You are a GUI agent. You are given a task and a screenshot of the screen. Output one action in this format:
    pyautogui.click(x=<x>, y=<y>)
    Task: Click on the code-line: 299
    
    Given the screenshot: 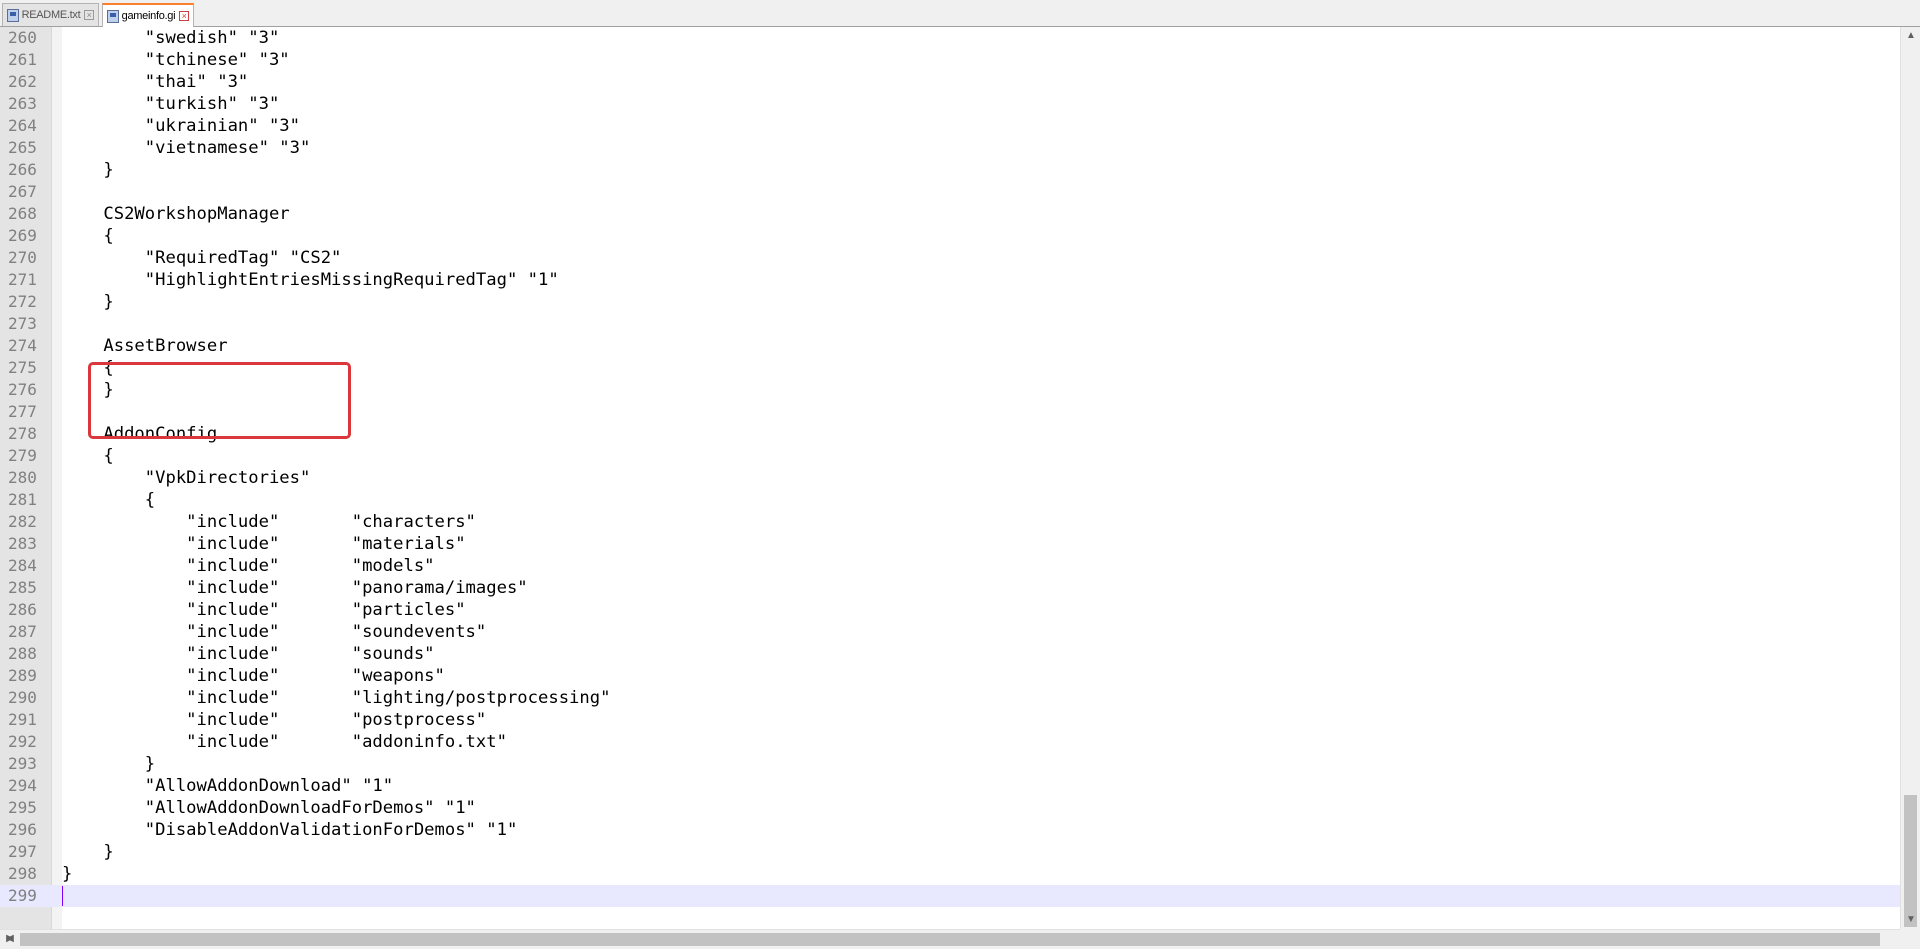 What is the action you would take?
    pyautogui.click(x=950, y=896)
    